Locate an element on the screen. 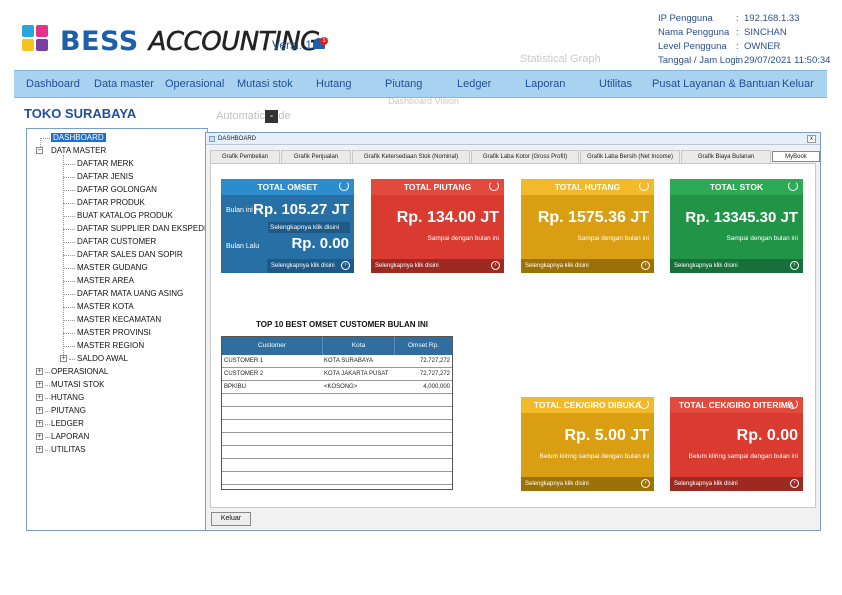 Image resolution: width=842 pixels, height=595 pixels. menu-dashboard: Dashboard is located at coordinates (53, 84).